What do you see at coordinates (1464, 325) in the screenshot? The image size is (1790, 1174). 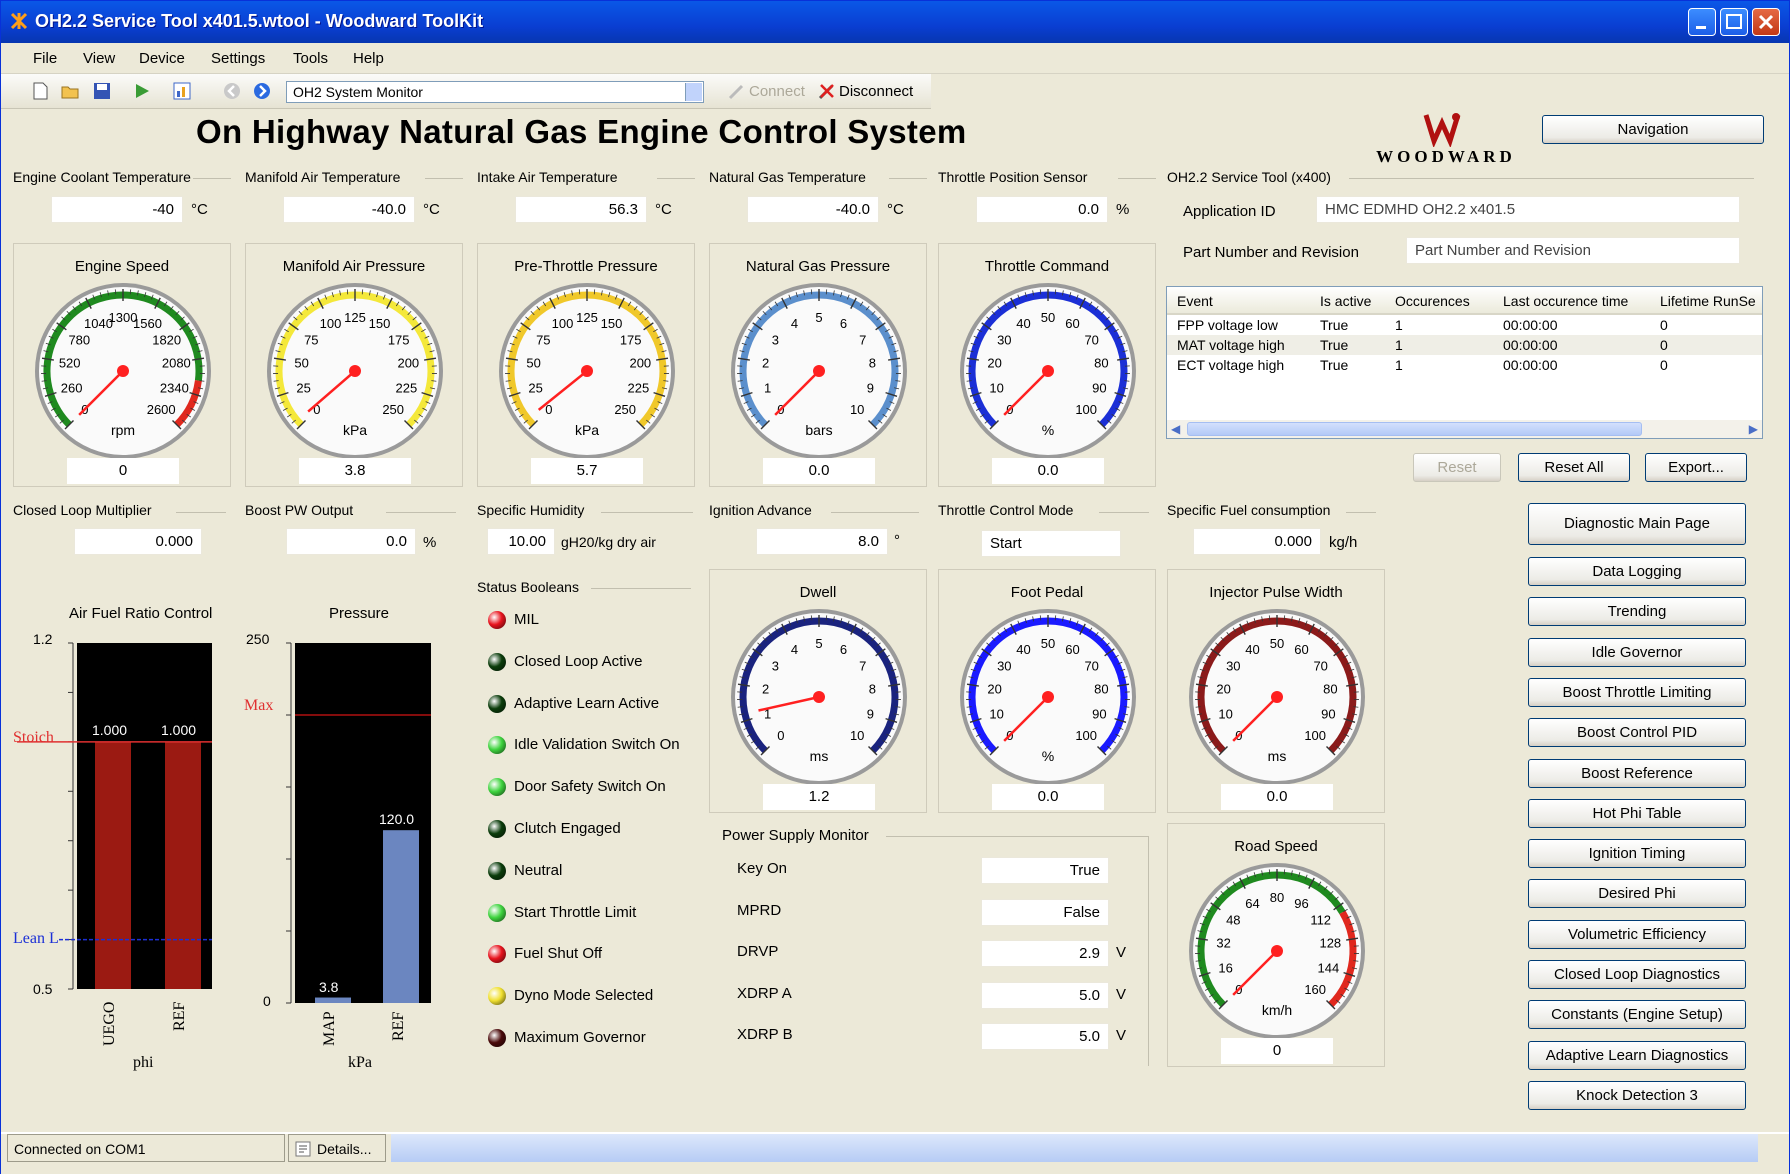 I see `table-row: FPP voltage low True 1 00:00:00 0` at bounding box center [1464, 325].